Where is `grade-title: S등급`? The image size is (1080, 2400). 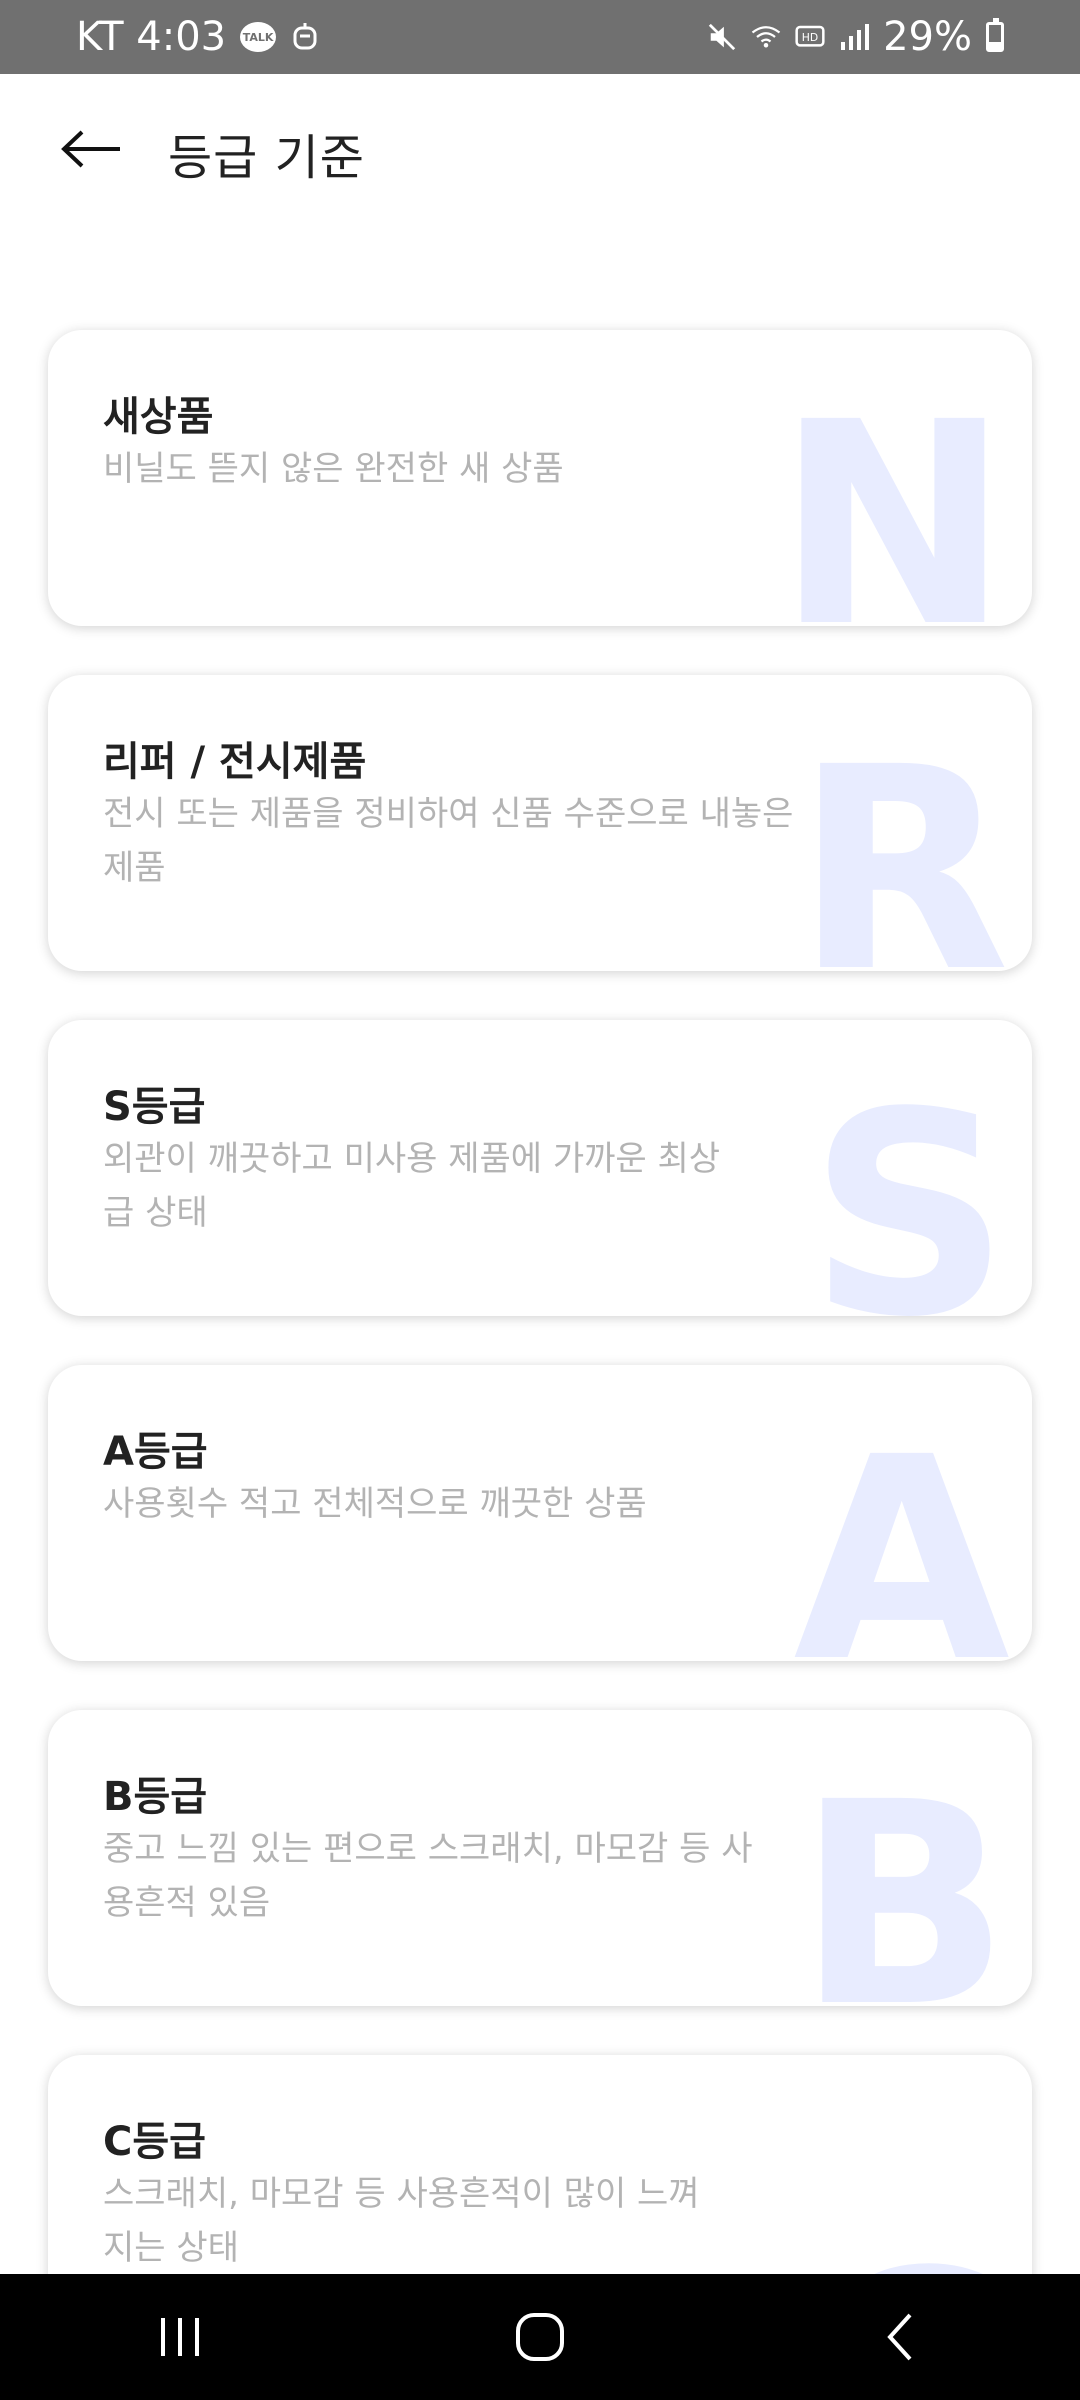
grade-title: S등급 is located at coordinates (154, 1107).